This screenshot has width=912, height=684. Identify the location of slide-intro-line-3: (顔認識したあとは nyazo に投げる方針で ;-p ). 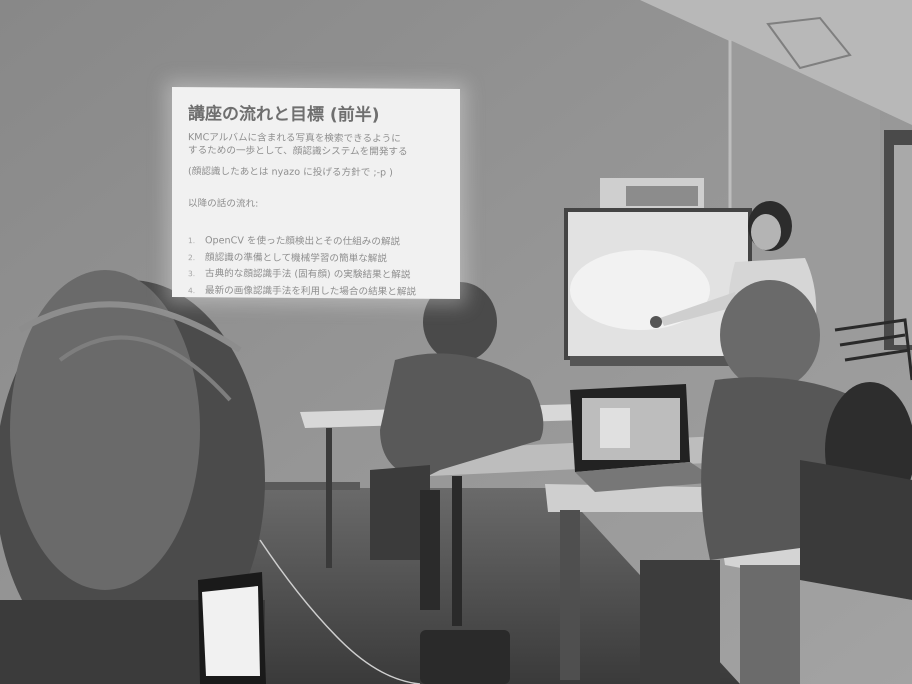
(290, 172).